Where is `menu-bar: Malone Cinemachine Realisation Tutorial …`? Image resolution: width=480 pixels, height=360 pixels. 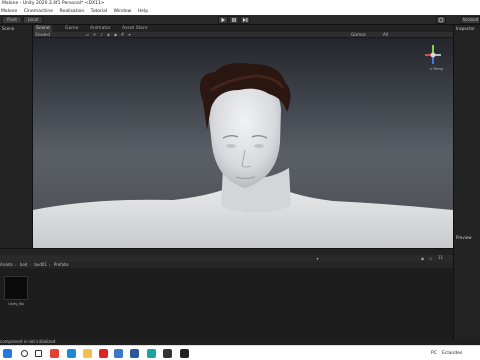 menu-bar: Malone Cinemachine Realisation Tutorial … is located at coordinates (240, 11).